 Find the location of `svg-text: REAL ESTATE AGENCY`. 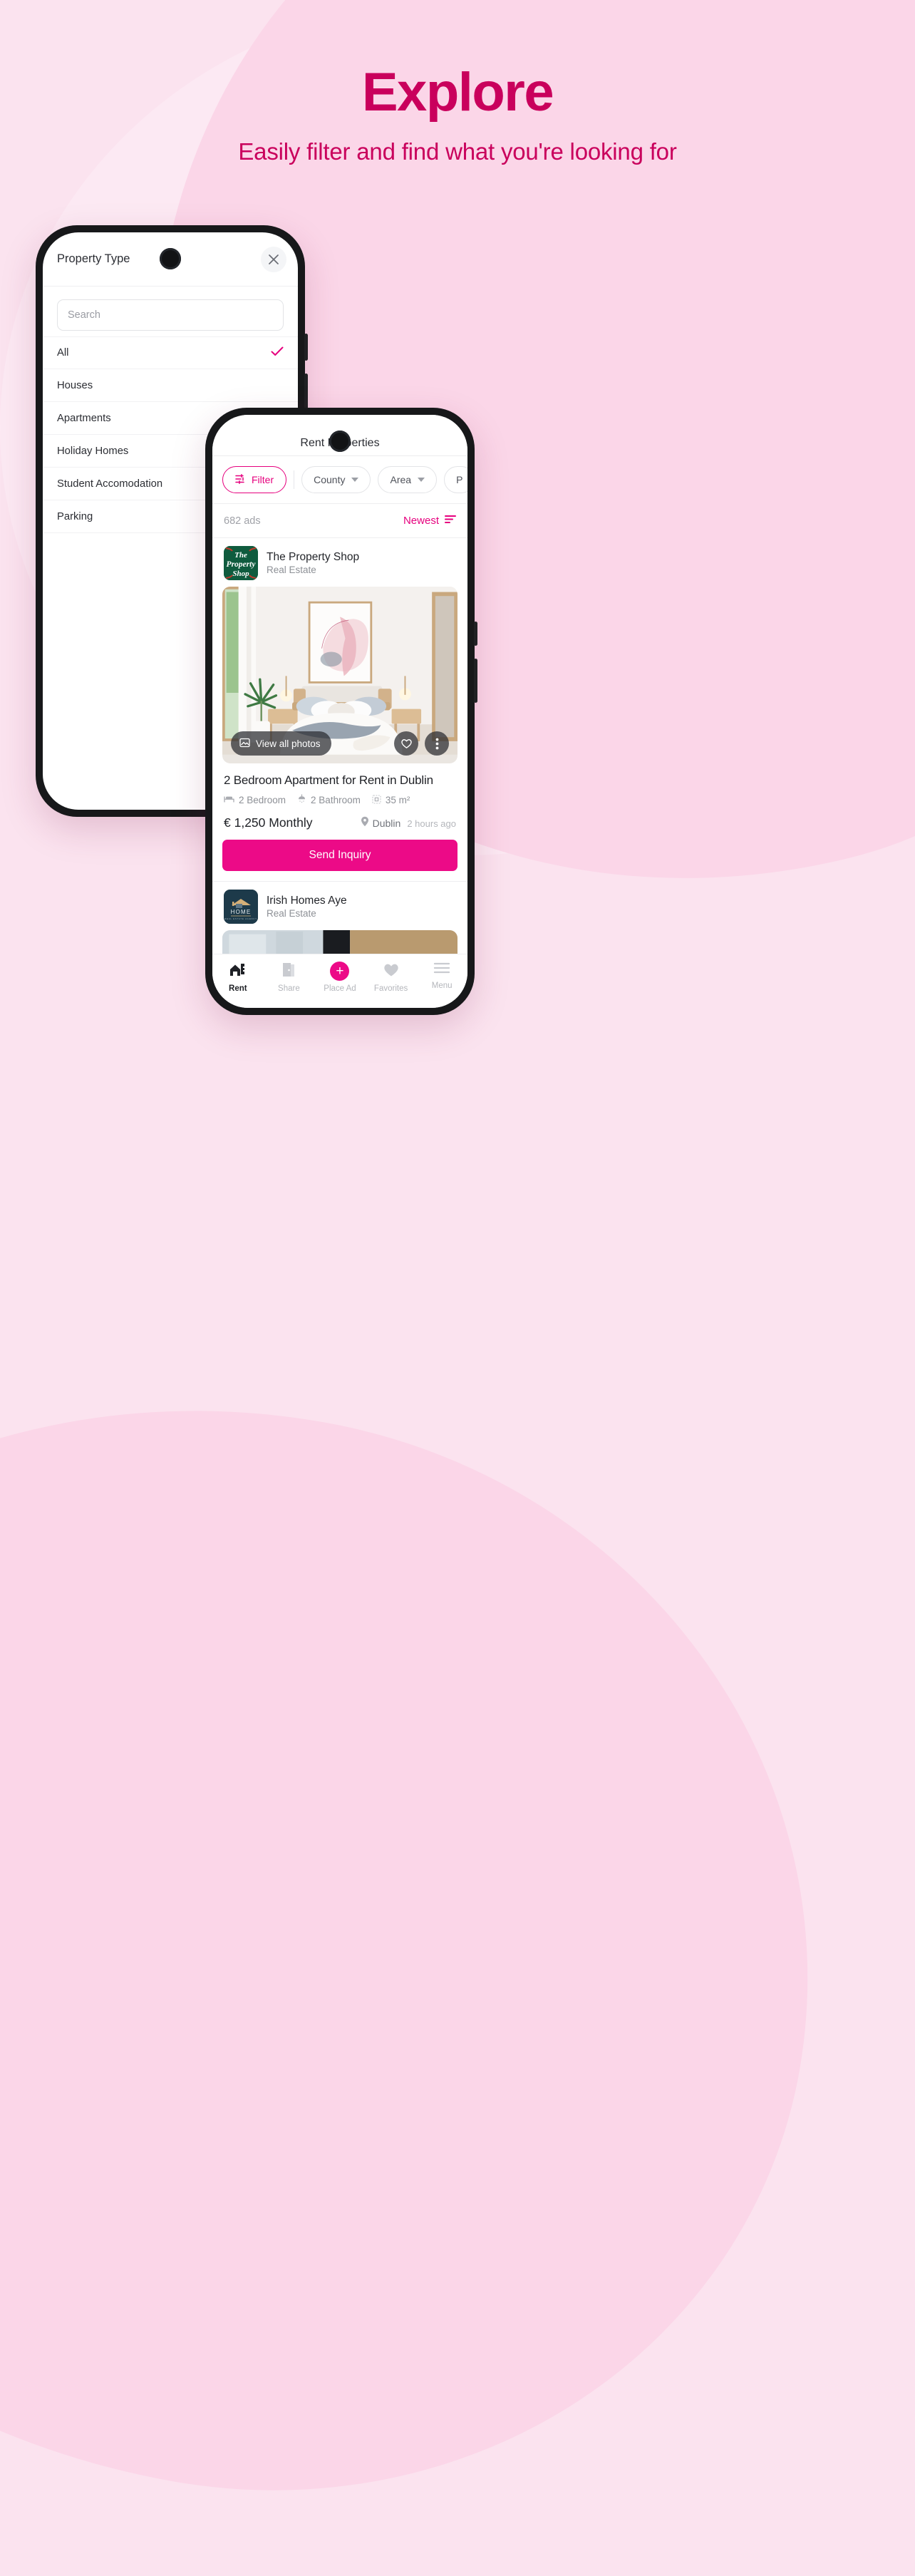

svg-text: REAL ESTATE AGENCY is located at coordinates (240, 918).